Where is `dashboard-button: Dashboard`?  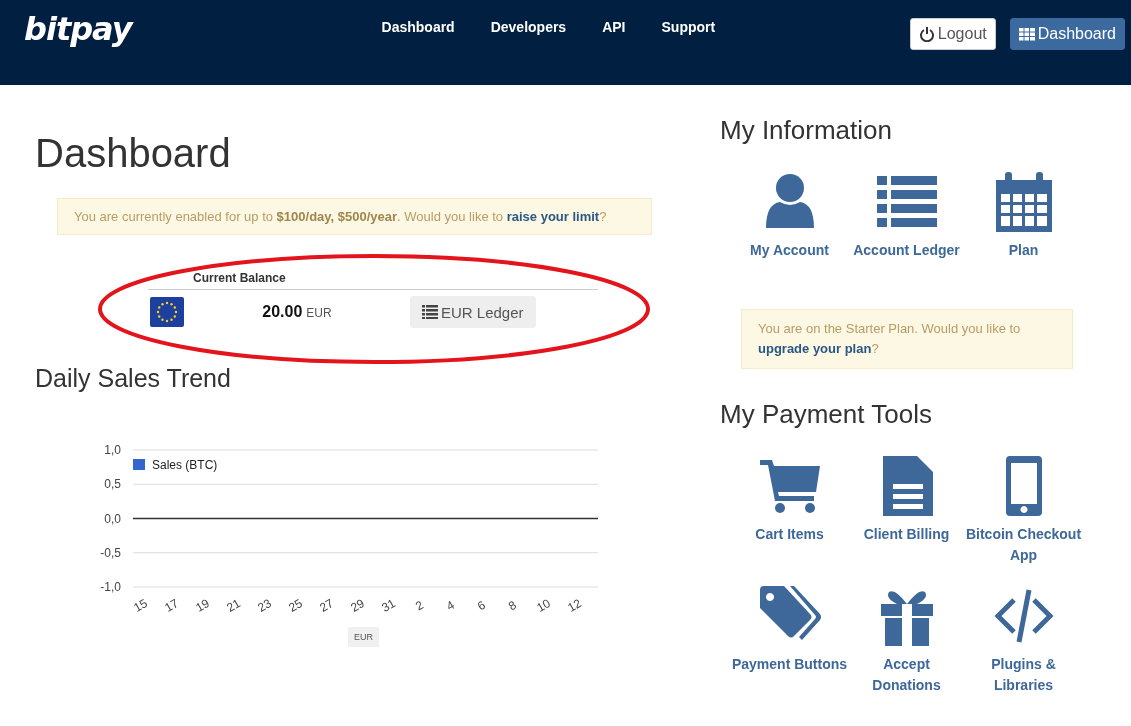
dashboard-button: Dashboard is located at coordinates (1067, 34).